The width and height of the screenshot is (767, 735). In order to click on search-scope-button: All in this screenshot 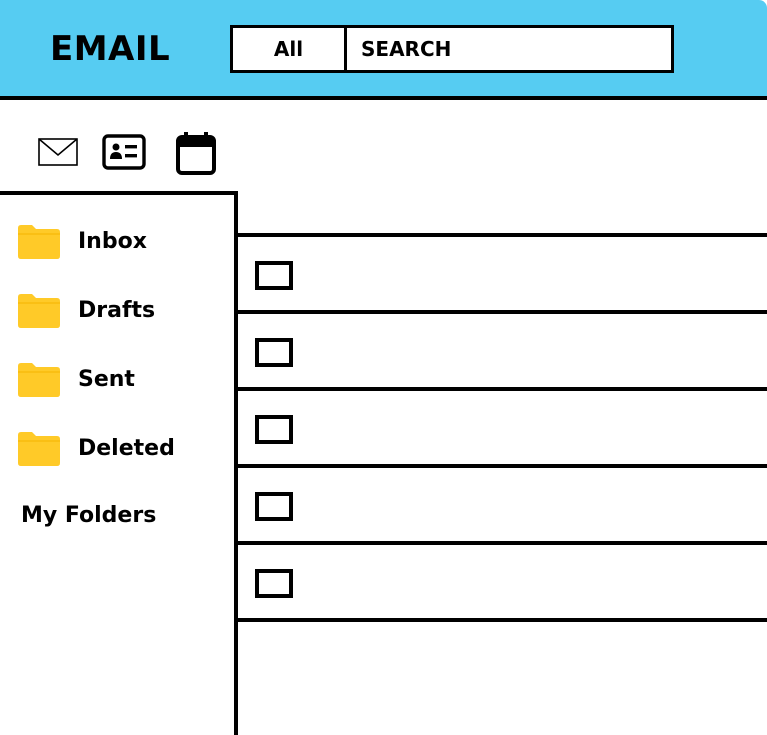, I will do `click(290, 49)`.